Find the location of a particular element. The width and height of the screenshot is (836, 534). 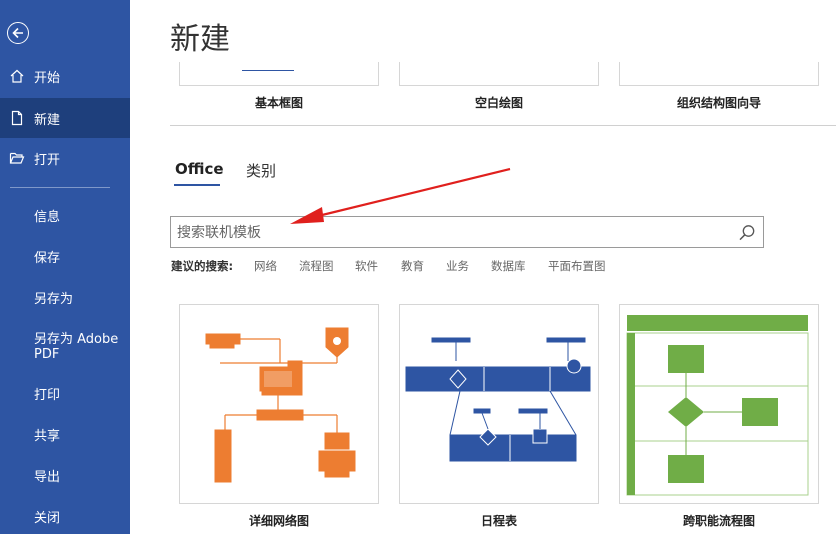

sidebar-item-save-as-pdf: 另存为 Adobe PDF is located at coordinates (60, 348).